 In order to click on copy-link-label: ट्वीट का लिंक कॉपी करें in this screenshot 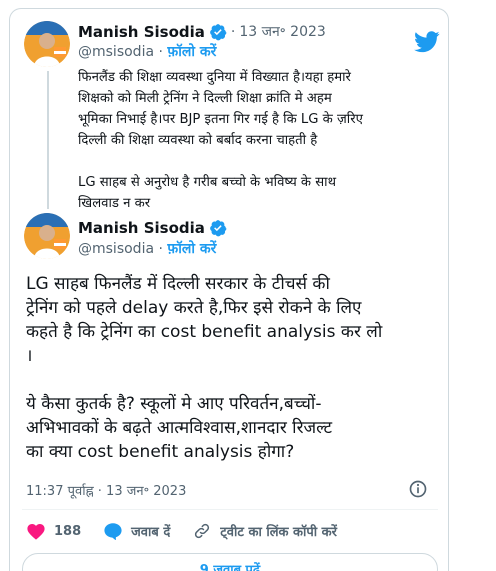, I will do `click(278, 532)`.